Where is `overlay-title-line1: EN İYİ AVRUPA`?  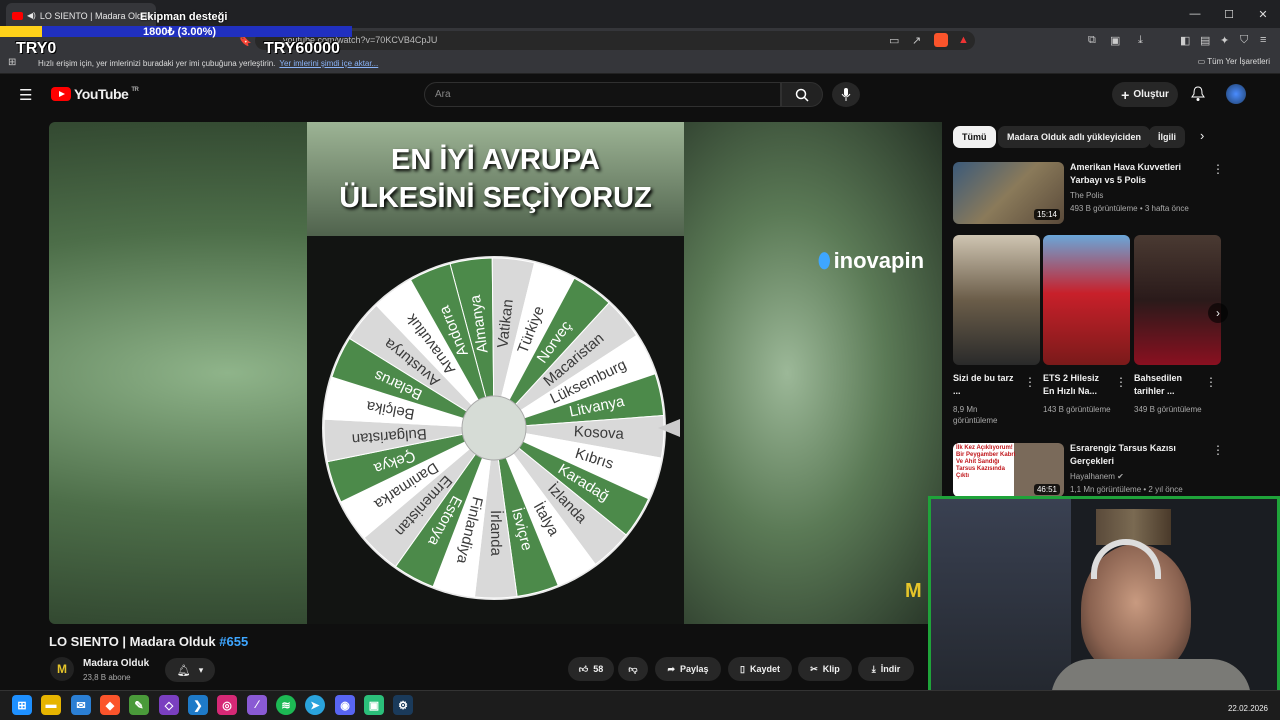
overlay-title-line1: EN İYİ AVRUPA is located at coordinates (495, 160).